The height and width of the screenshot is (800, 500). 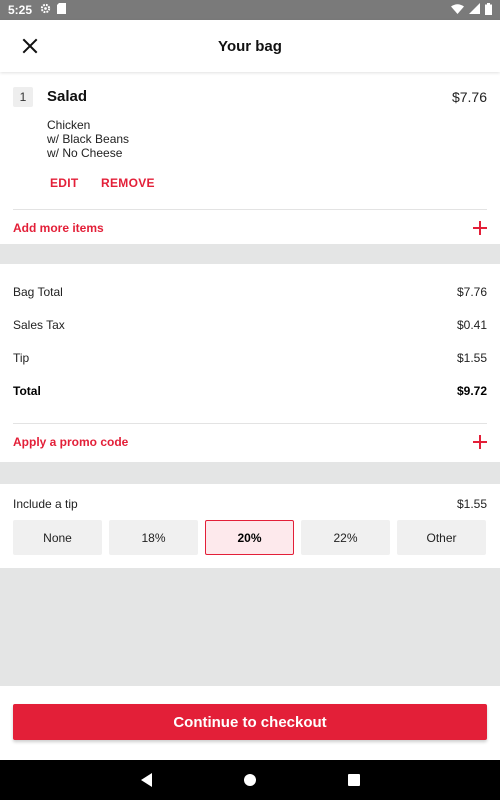 What do you see at coordinates (21, 358) in the screenshot?
I see `tip-label: Tip` at bounding box center [21, 358].